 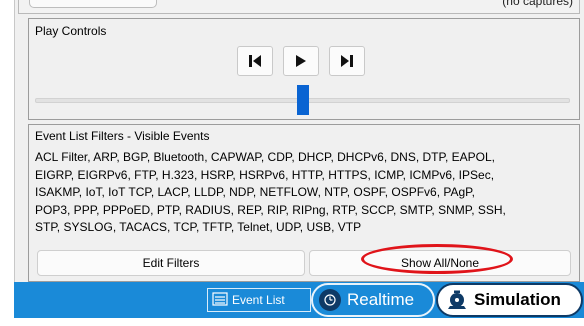 What do you see at coordinates (220, 300) in the screenshot?
I see `event-list-icon` at bounding box center [220, 300].